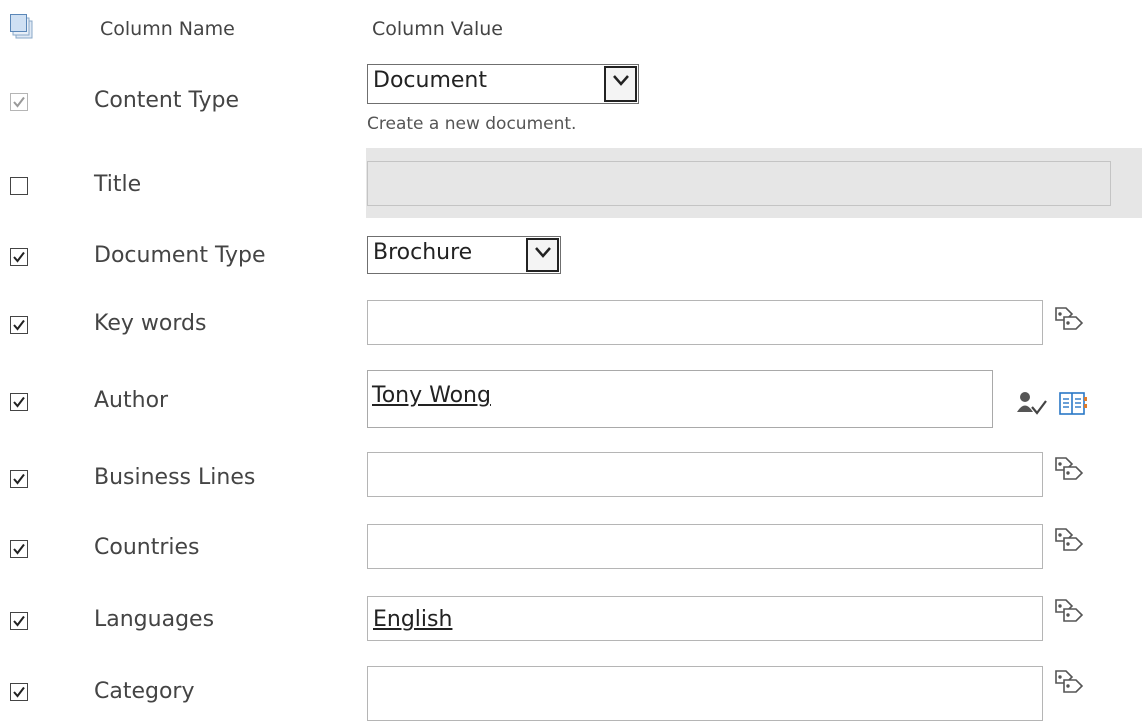 This screenshot has width=1142, height=721. I want to click on content-type-hint: Create a new document., so click(472, 124).